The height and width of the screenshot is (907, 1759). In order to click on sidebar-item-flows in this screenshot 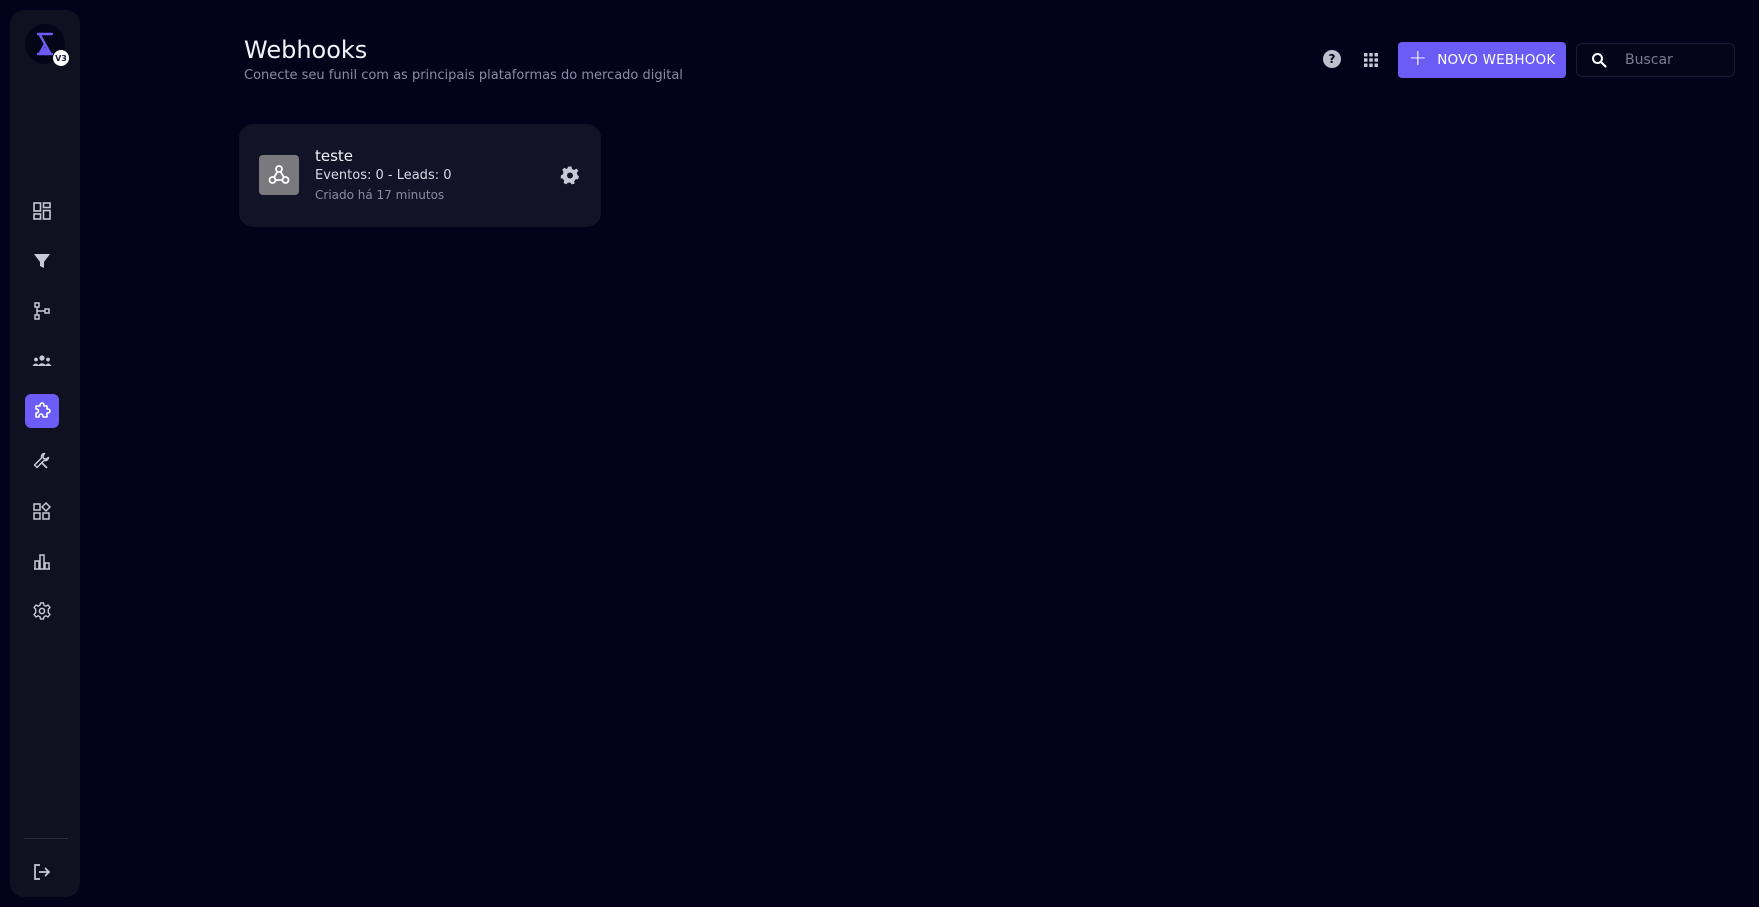, I will do `click(42, 311)`.